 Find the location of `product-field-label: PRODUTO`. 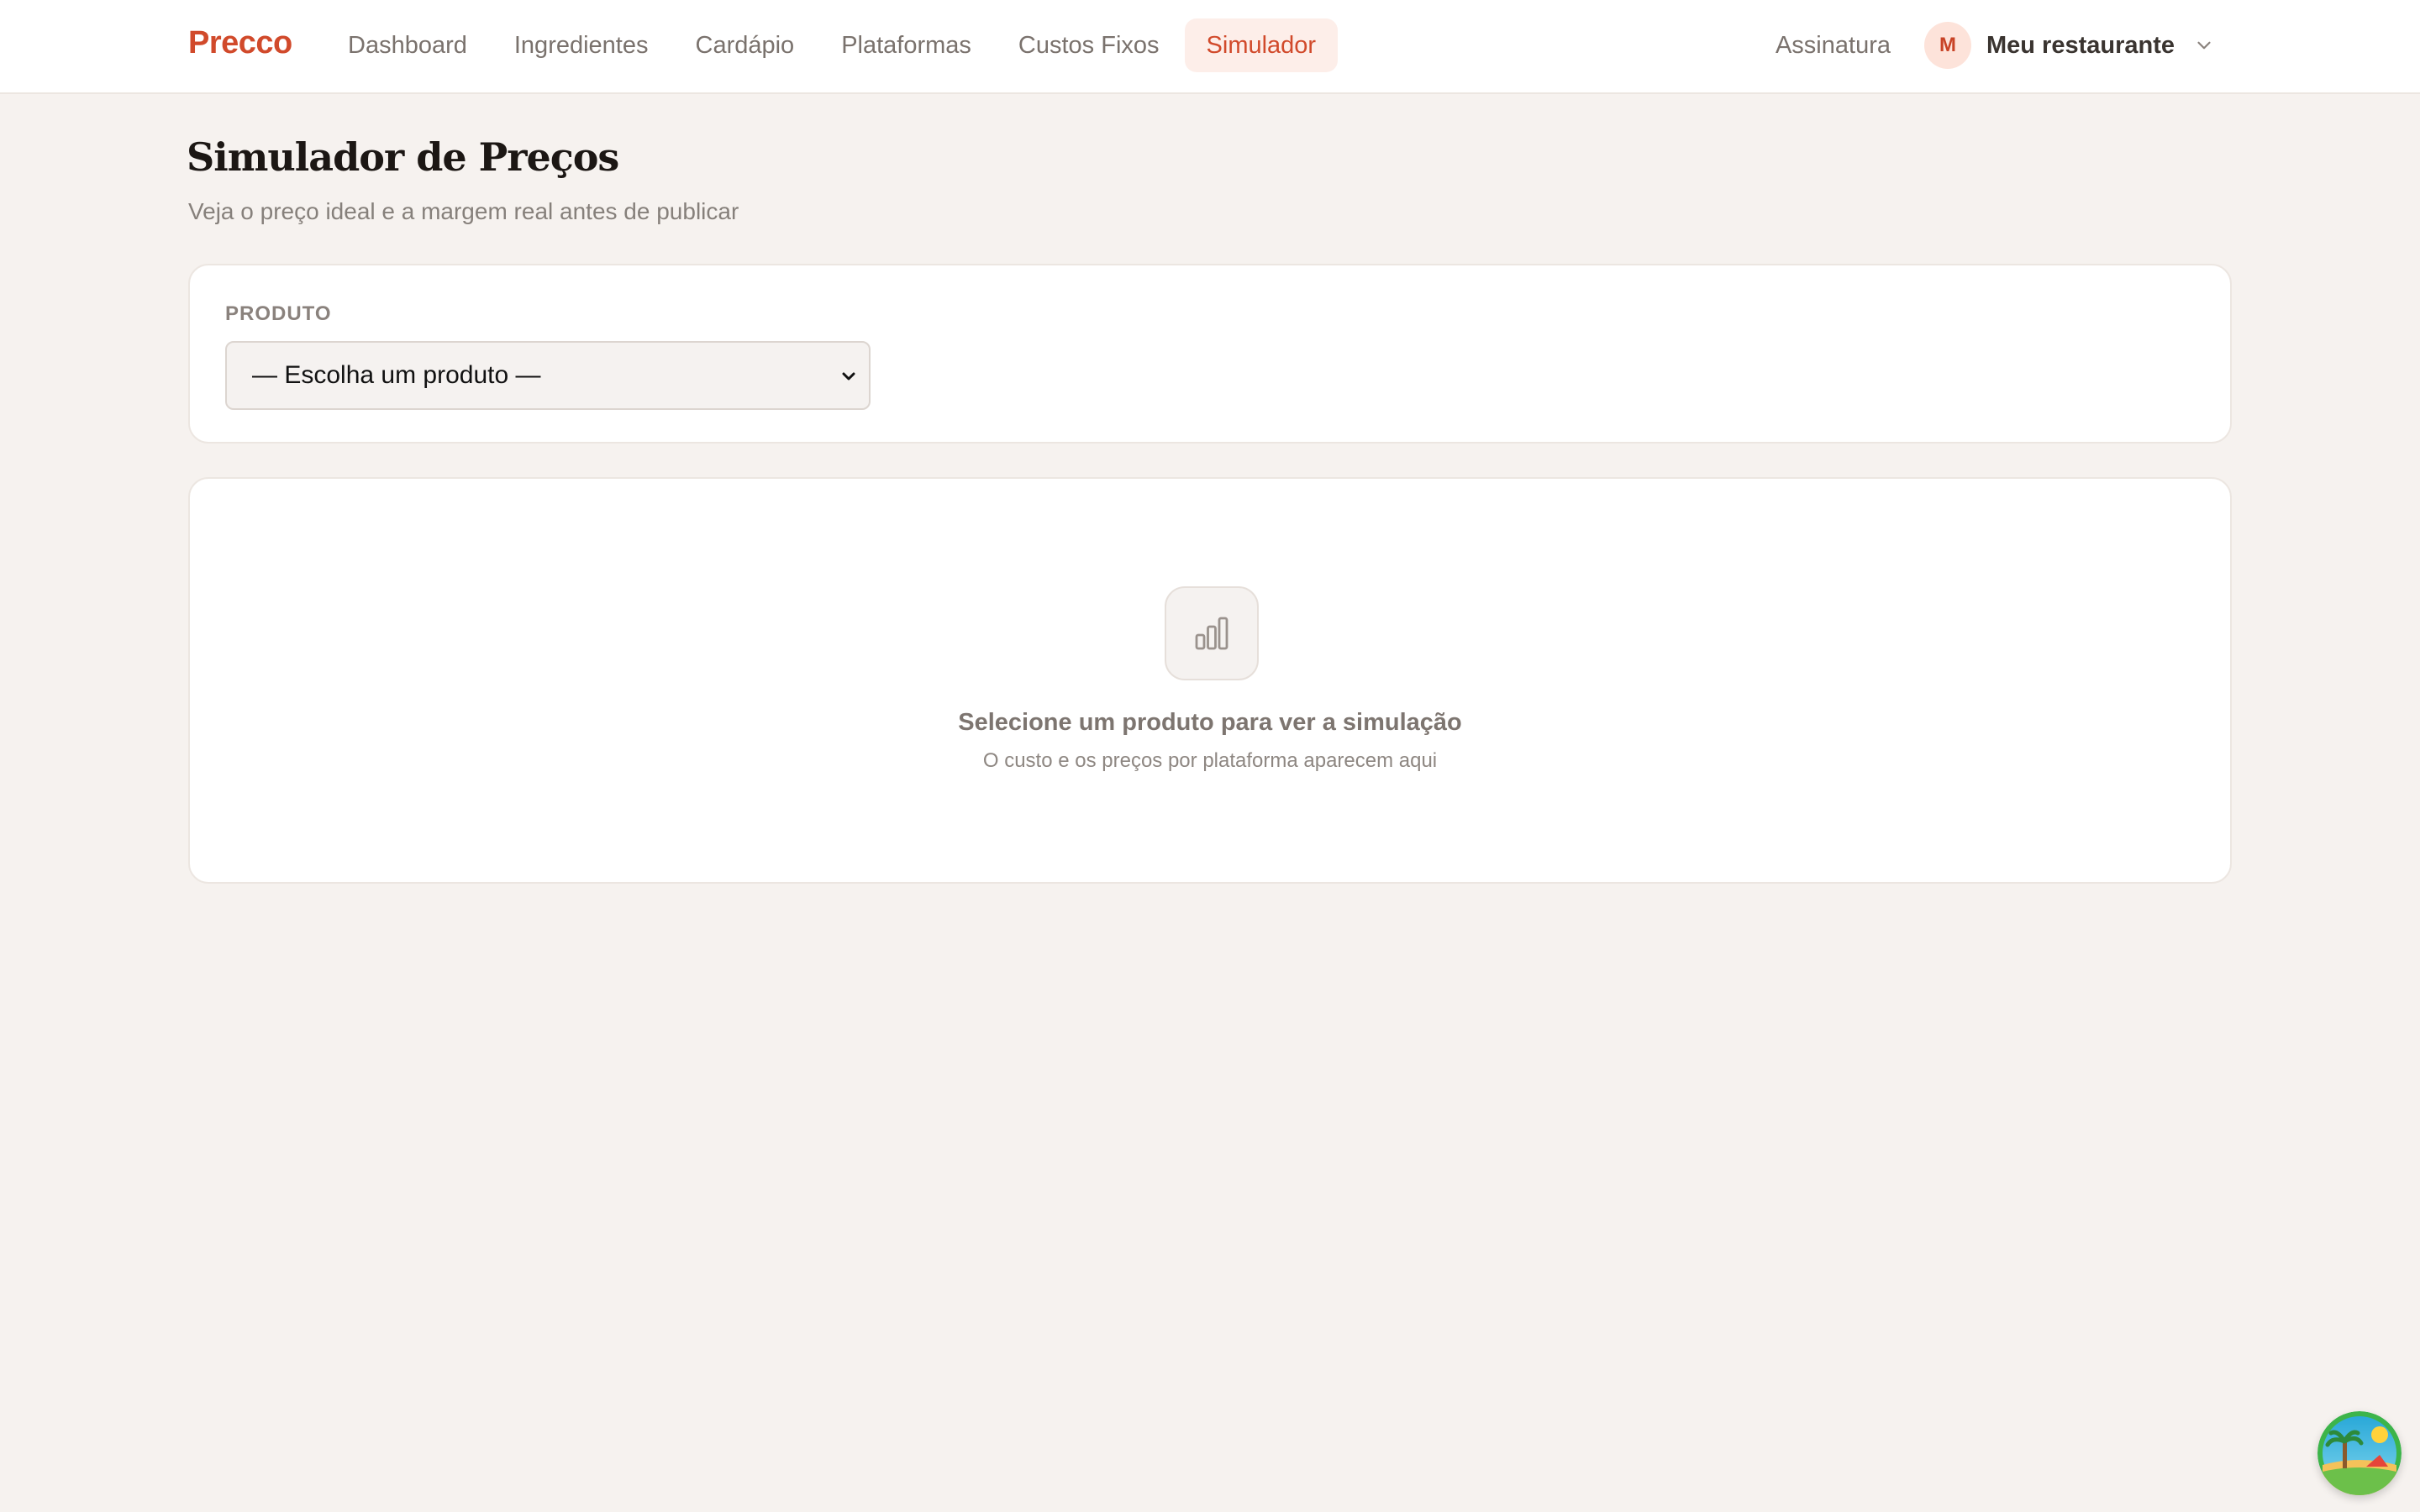

product-field-label: PRODUTO is located at coordinates (278, 313).